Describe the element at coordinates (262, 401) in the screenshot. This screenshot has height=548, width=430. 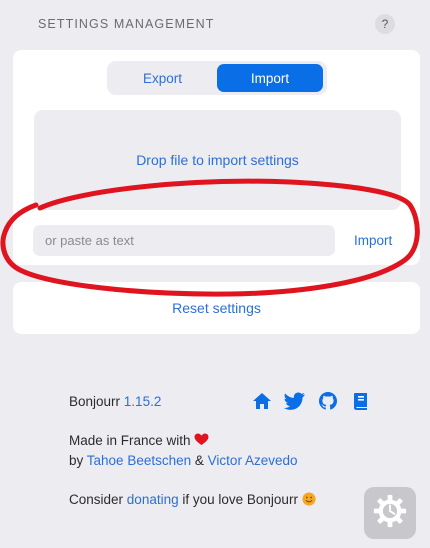
I see `home-icon` at that location.